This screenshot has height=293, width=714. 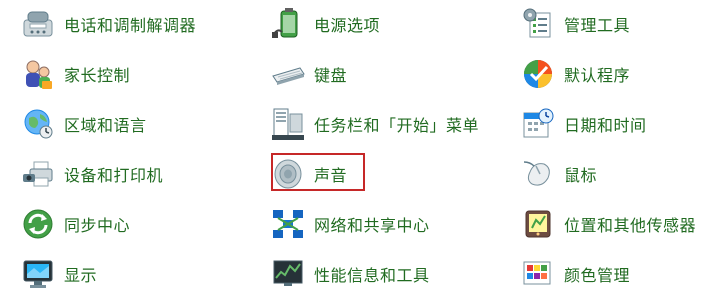 What do you see at coordinates (537, 23) in the screenshot?
I see `admin-tools-icon` at bounding box center [537, 23].